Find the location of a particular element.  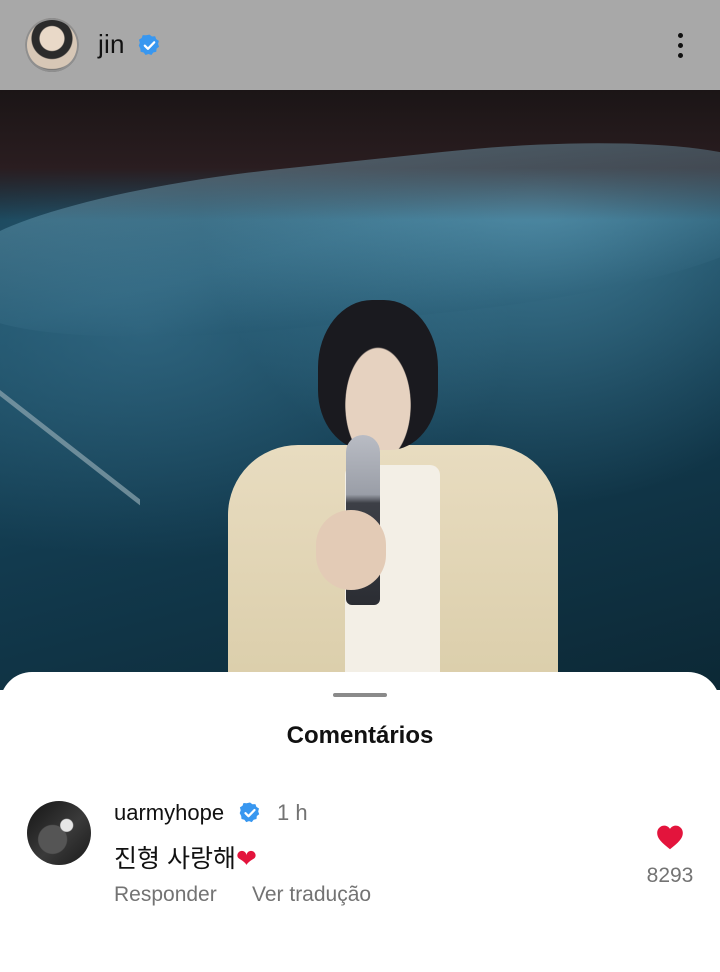

comment-body: 진형 사랑해 is located at coordinates (175, 859).